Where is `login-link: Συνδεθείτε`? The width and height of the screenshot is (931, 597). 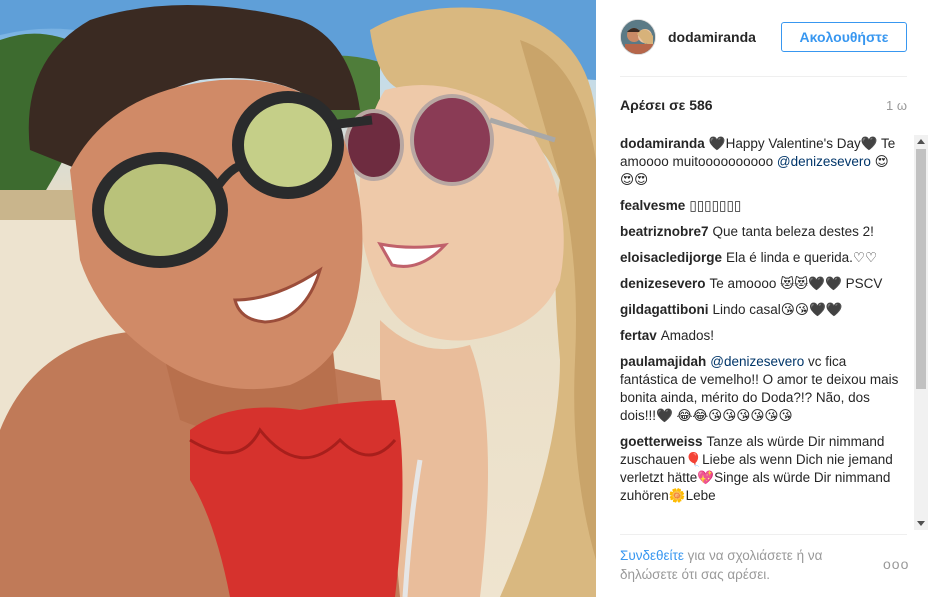
login-link: Συνδεθείτε is located at coordinates (652, 555).